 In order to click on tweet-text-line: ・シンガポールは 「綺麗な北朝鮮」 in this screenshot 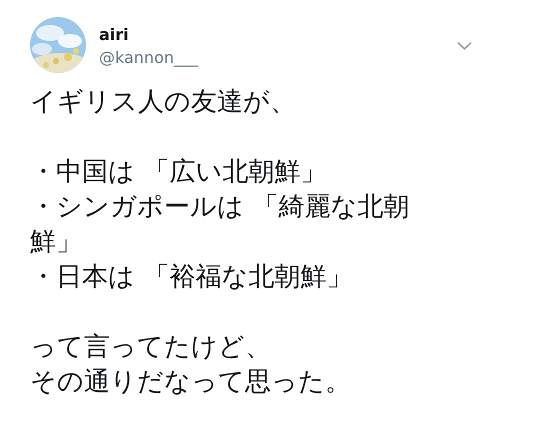, I will do `click(220, 225)`.